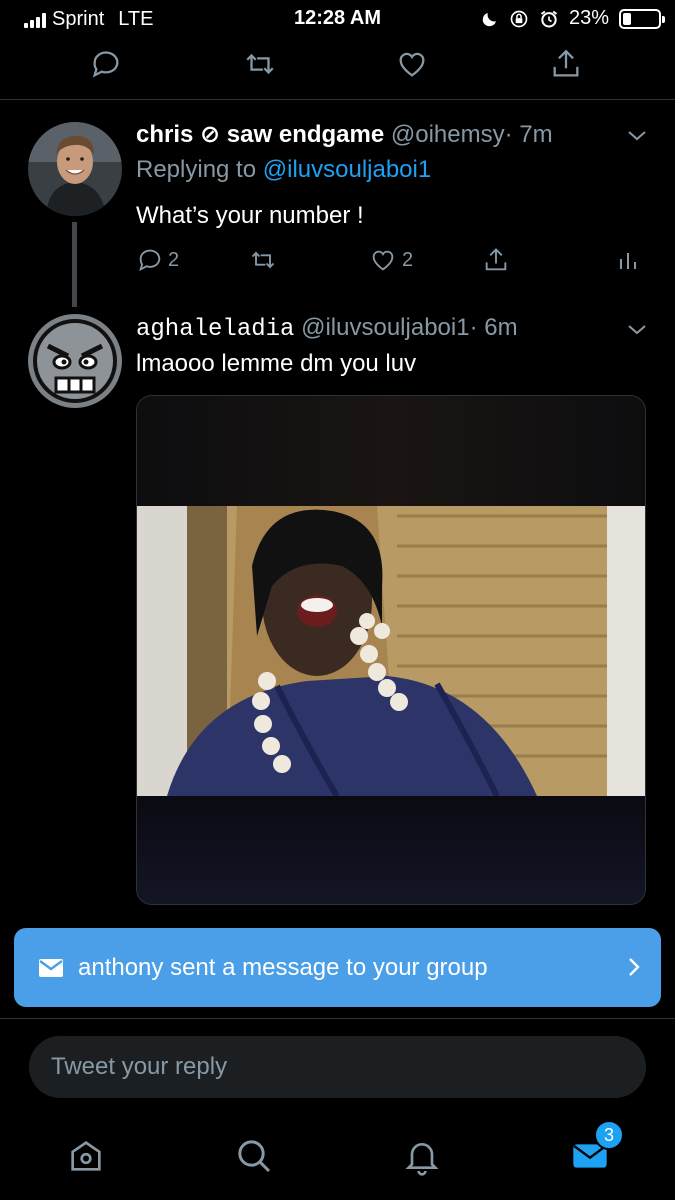  Describe the element at coordinates (51, 967) in the screenshot. I see `envelope-icon` at that location.